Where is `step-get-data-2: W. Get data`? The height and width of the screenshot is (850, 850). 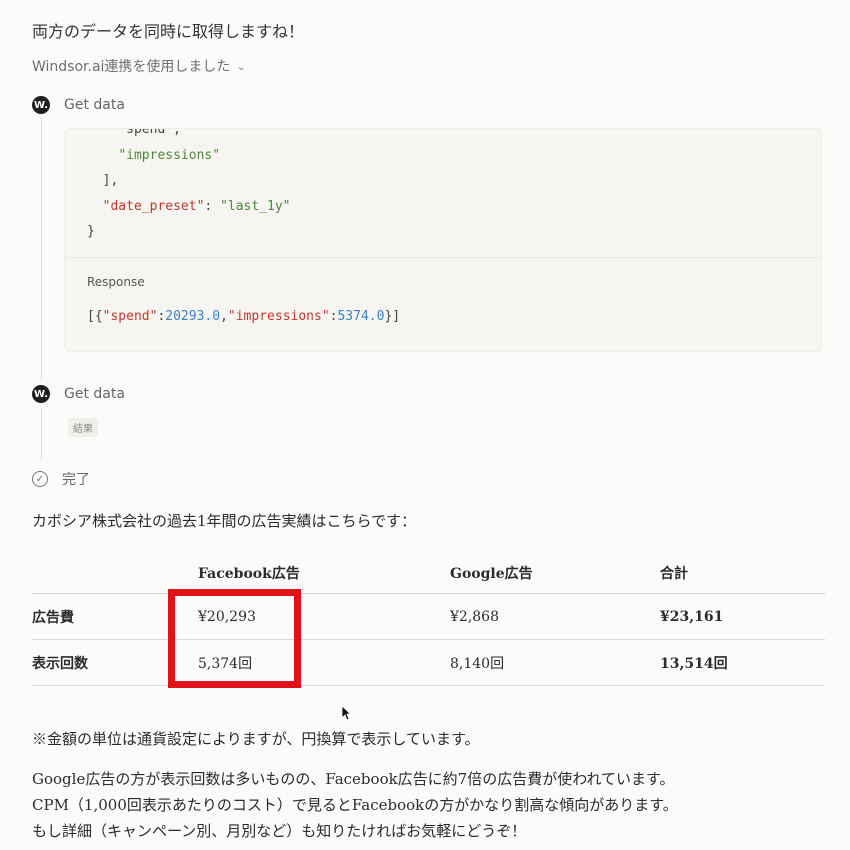
step-get-data-2: W. Get data is located at coordinates (78, 394).